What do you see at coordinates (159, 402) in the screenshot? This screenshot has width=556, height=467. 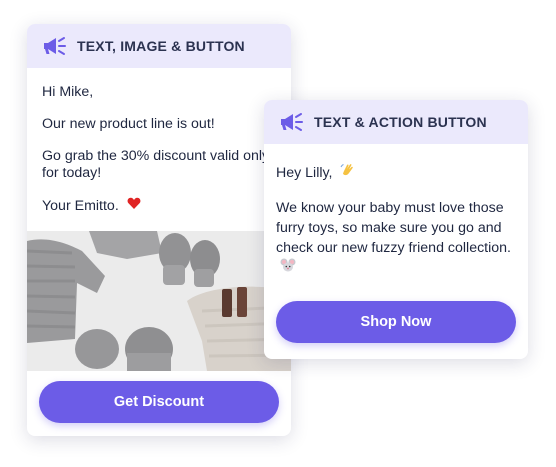 I see `get-discount-button: Get Discount` at bounding box center [159, 402].